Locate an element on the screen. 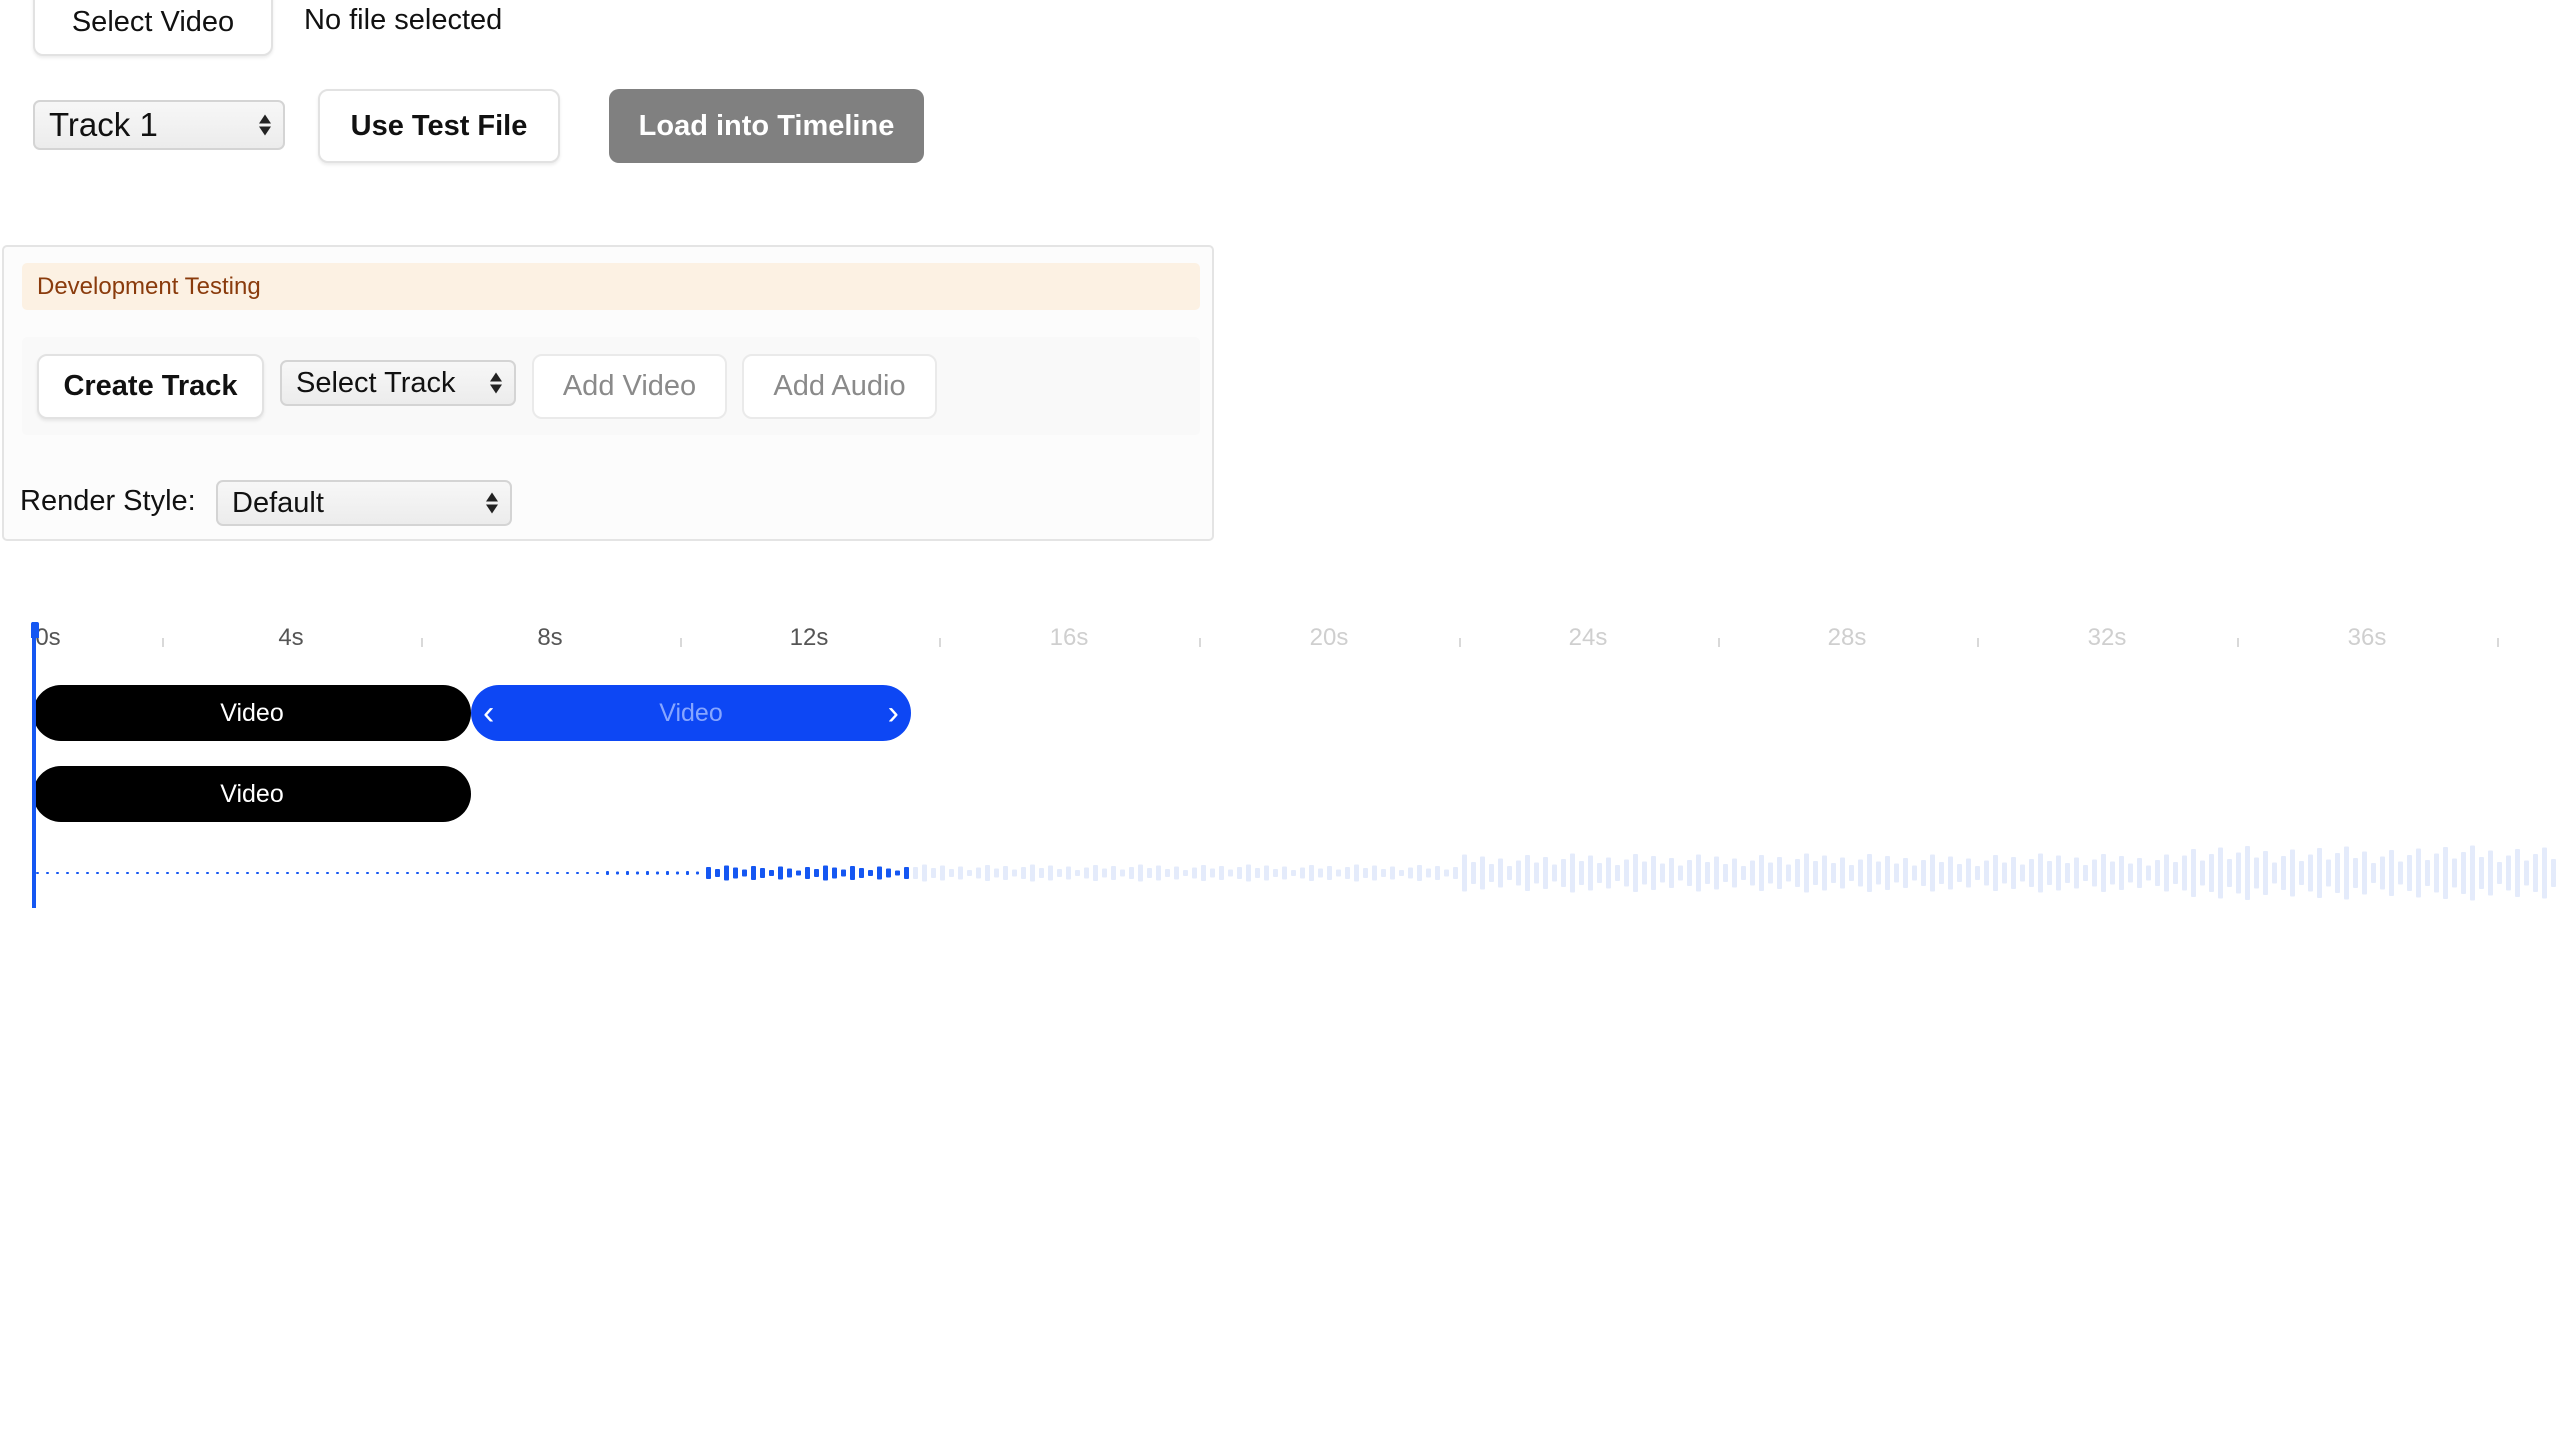  load-into-timeline-button: Load into Timeline is located at coordinates (766, 126).